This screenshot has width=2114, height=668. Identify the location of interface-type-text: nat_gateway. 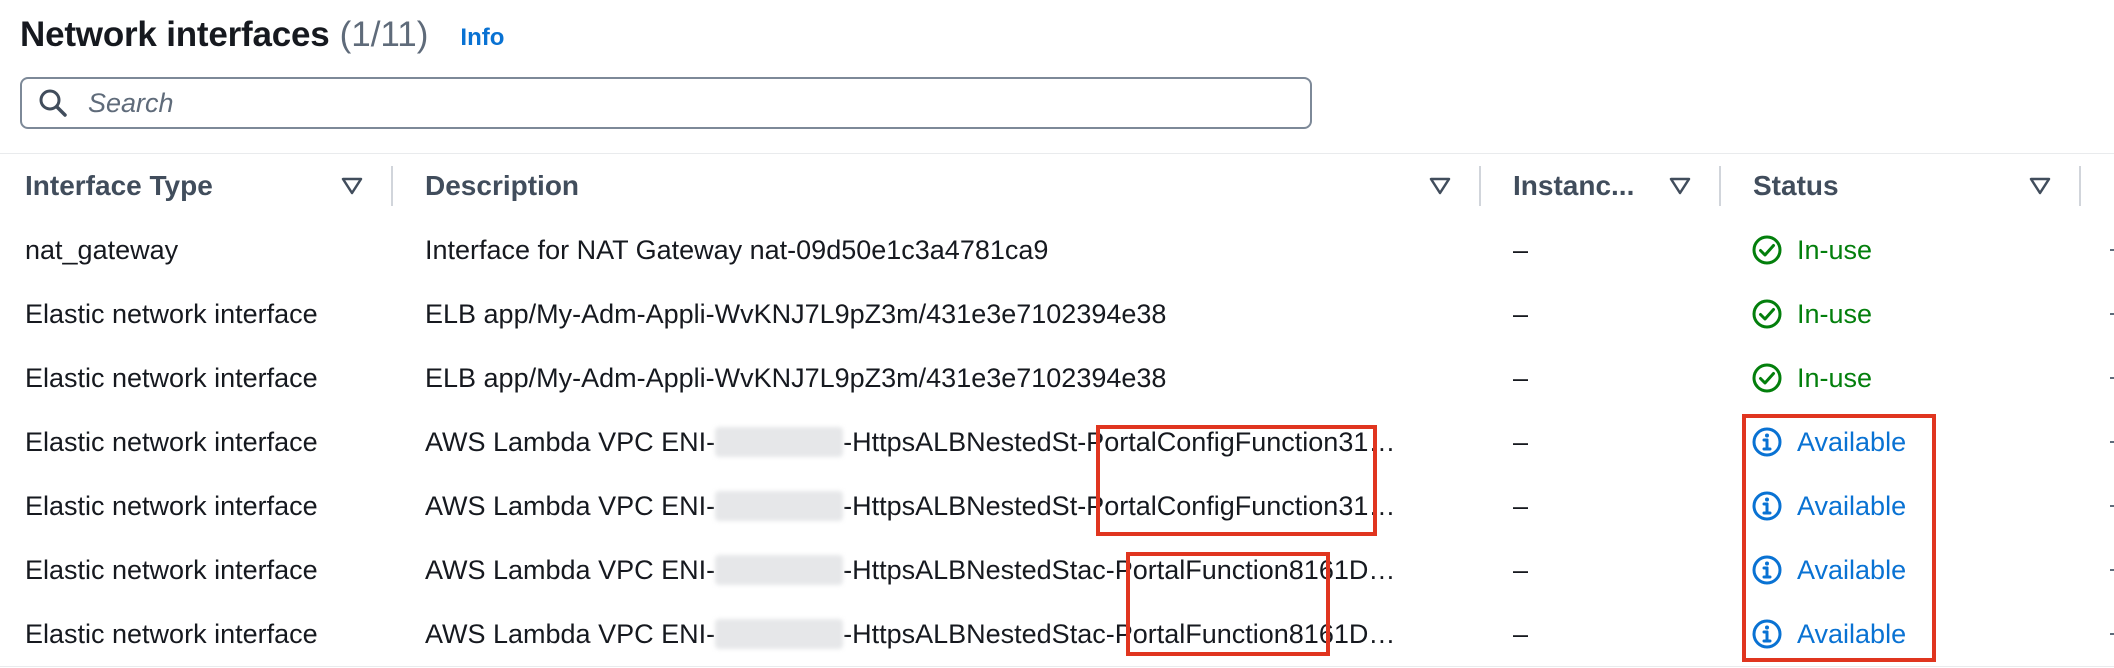
(102, 249).